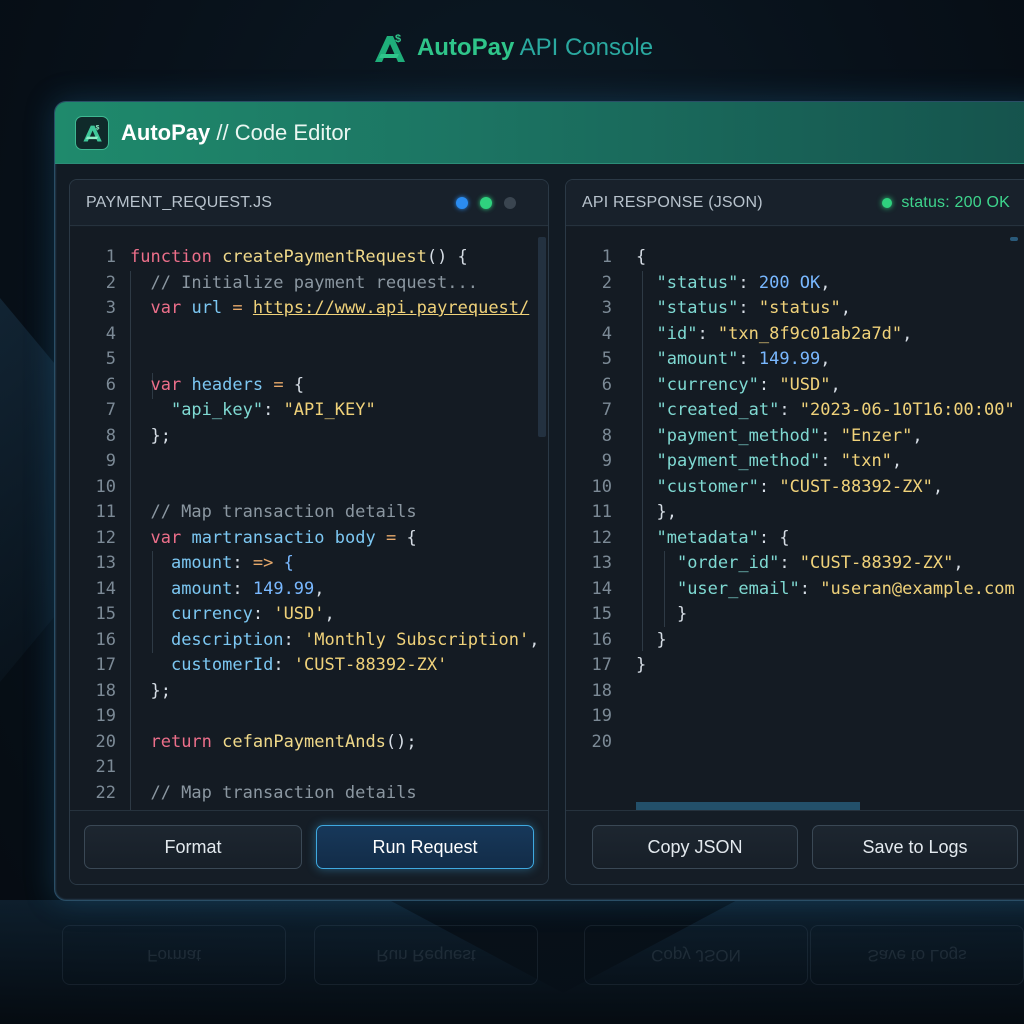 This screenshot has width=1024, height=1024. Describe the element at coordinates (800, 486) in the screenshot. I see `json-line: "customer": "CUST-88392-ZX",` at that location.